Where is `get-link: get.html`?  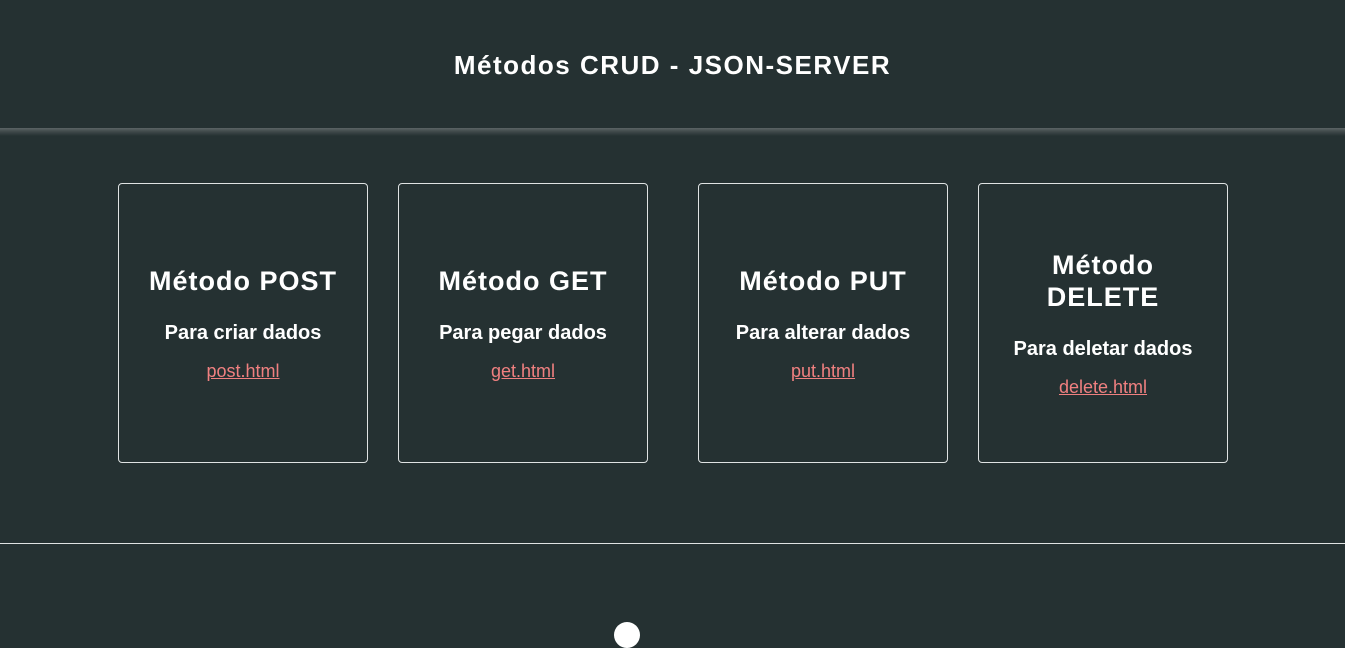 get-link: get.html is located at coordinates (523, 371).